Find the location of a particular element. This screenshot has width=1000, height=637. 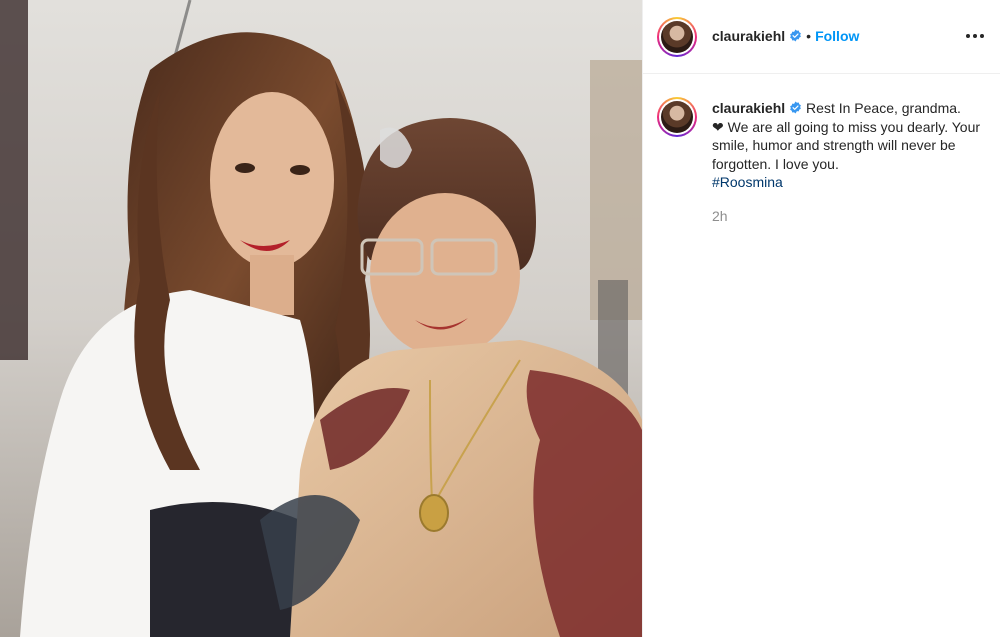

post-timestamp: 2h is located at coordinates (720, 216).